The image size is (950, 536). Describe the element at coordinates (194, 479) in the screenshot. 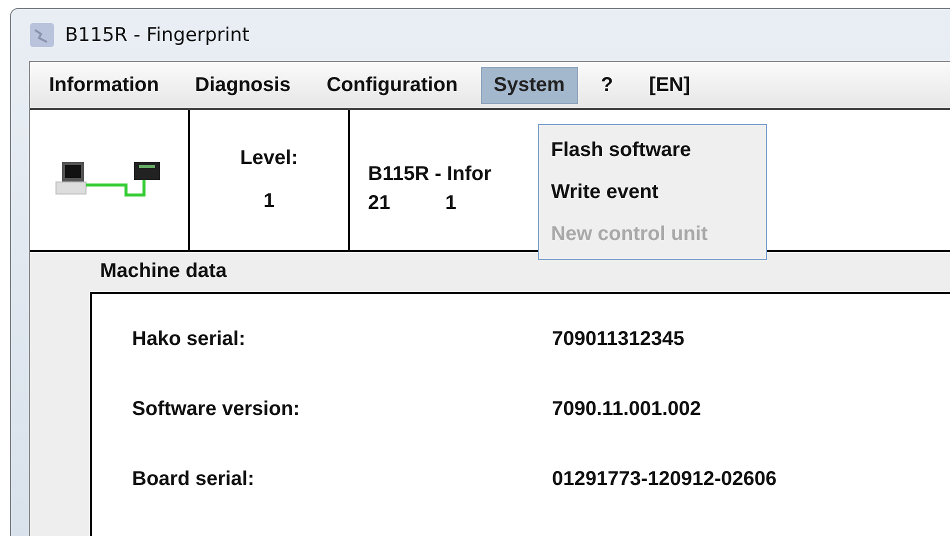

I see `field-label: Board serial:` at that location.